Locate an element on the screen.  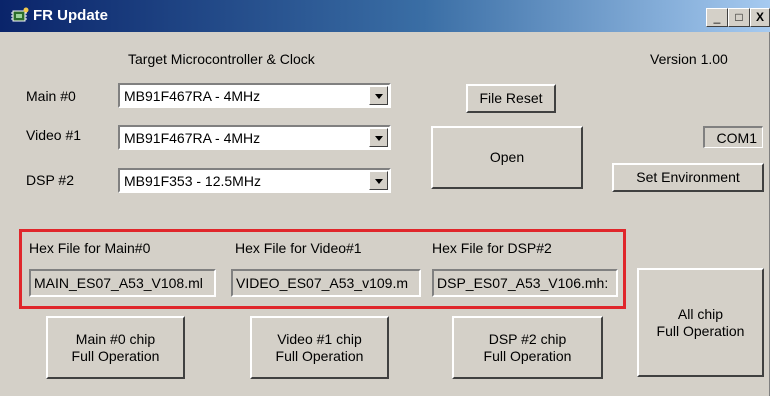
main-0-full-operation-line1: Main #0 chip is located at coordinates (115, 338).